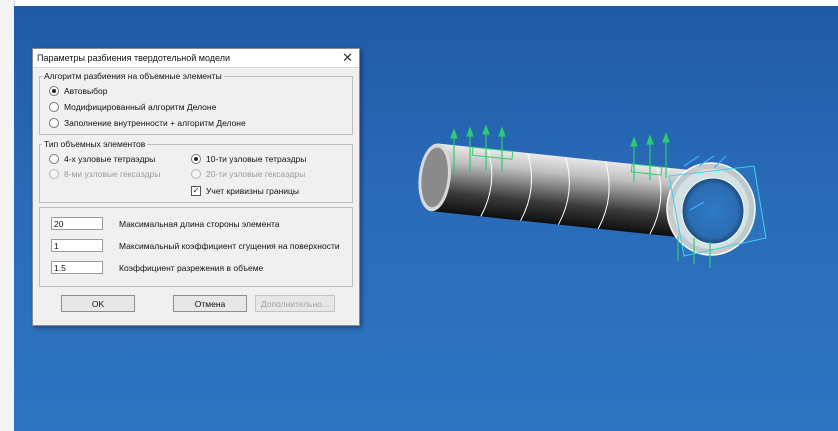 This screenshot has width=838, height=431. Describe the element at coordinates (565, 192) in the screenshot. I see `pipe-body` at that location.